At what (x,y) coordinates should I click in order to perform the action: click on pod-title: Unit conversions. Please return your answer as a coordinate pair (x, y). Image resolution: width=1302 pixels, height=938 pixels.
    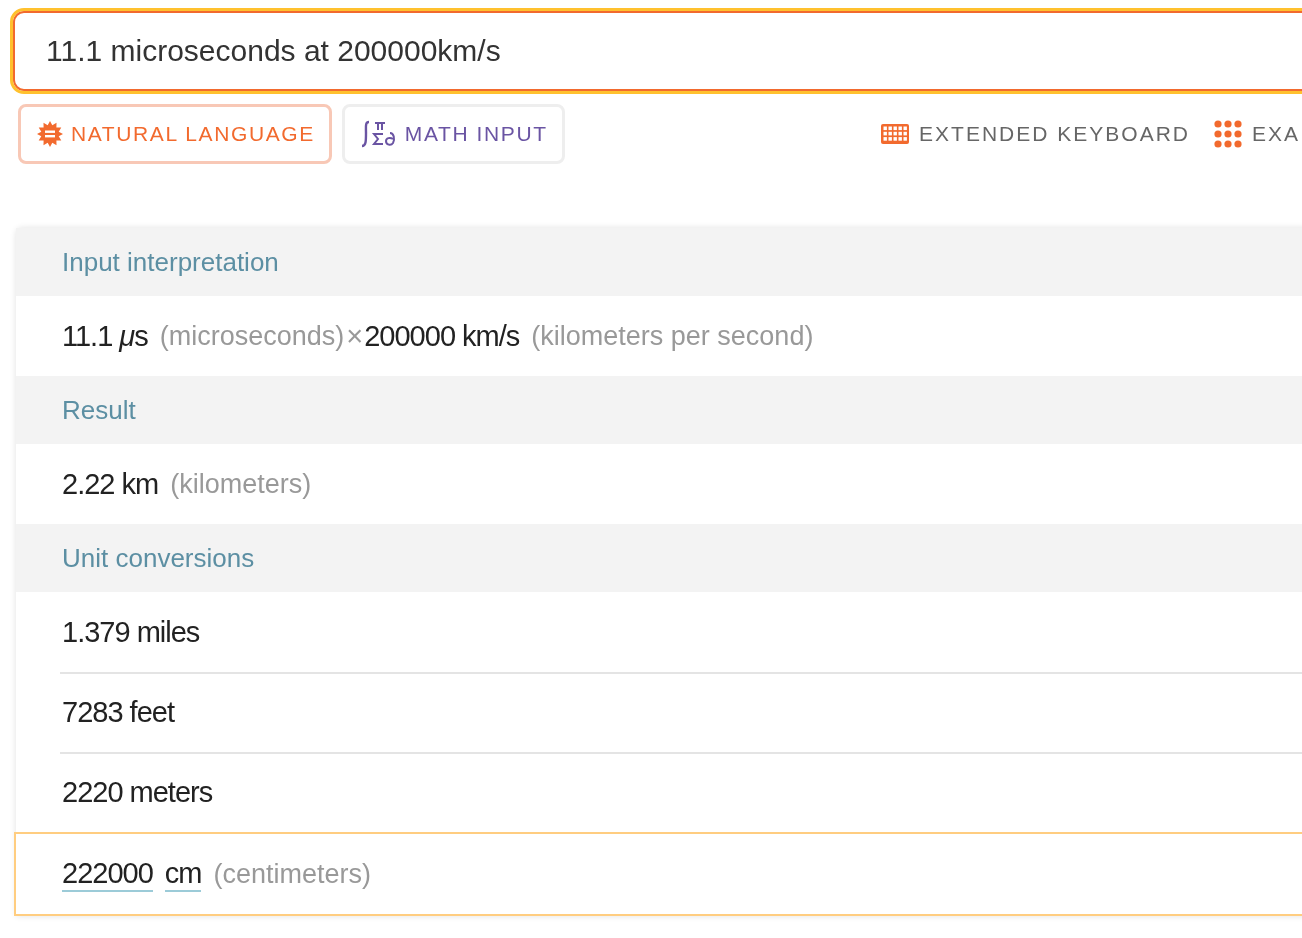
    Looking at the image, I should click on (158, 558).